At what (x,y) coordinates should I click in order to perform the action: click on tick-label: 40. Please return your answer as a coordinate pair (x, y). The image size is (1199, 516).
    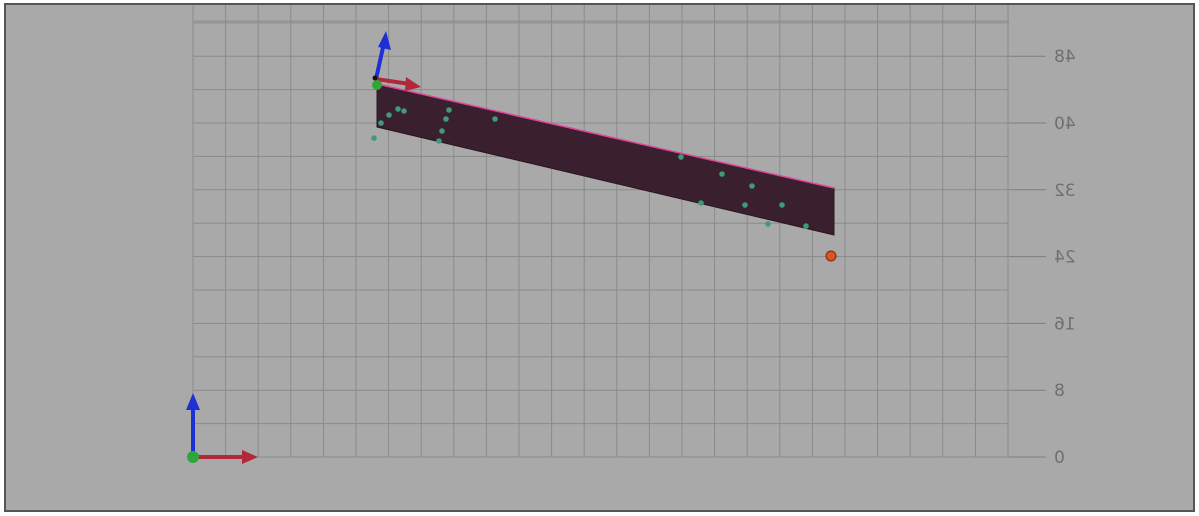
    Looking at the image, I should click on (1065, 124).